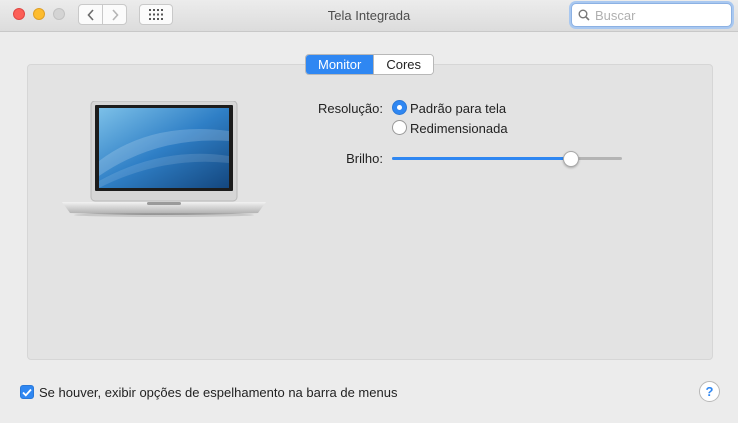 The height and width of the screenshot is (423, 738). What do you see at coordinates (403, 64) in the screenshot?
I see `tab-cores: Cores` at bounding box center [403, 64].